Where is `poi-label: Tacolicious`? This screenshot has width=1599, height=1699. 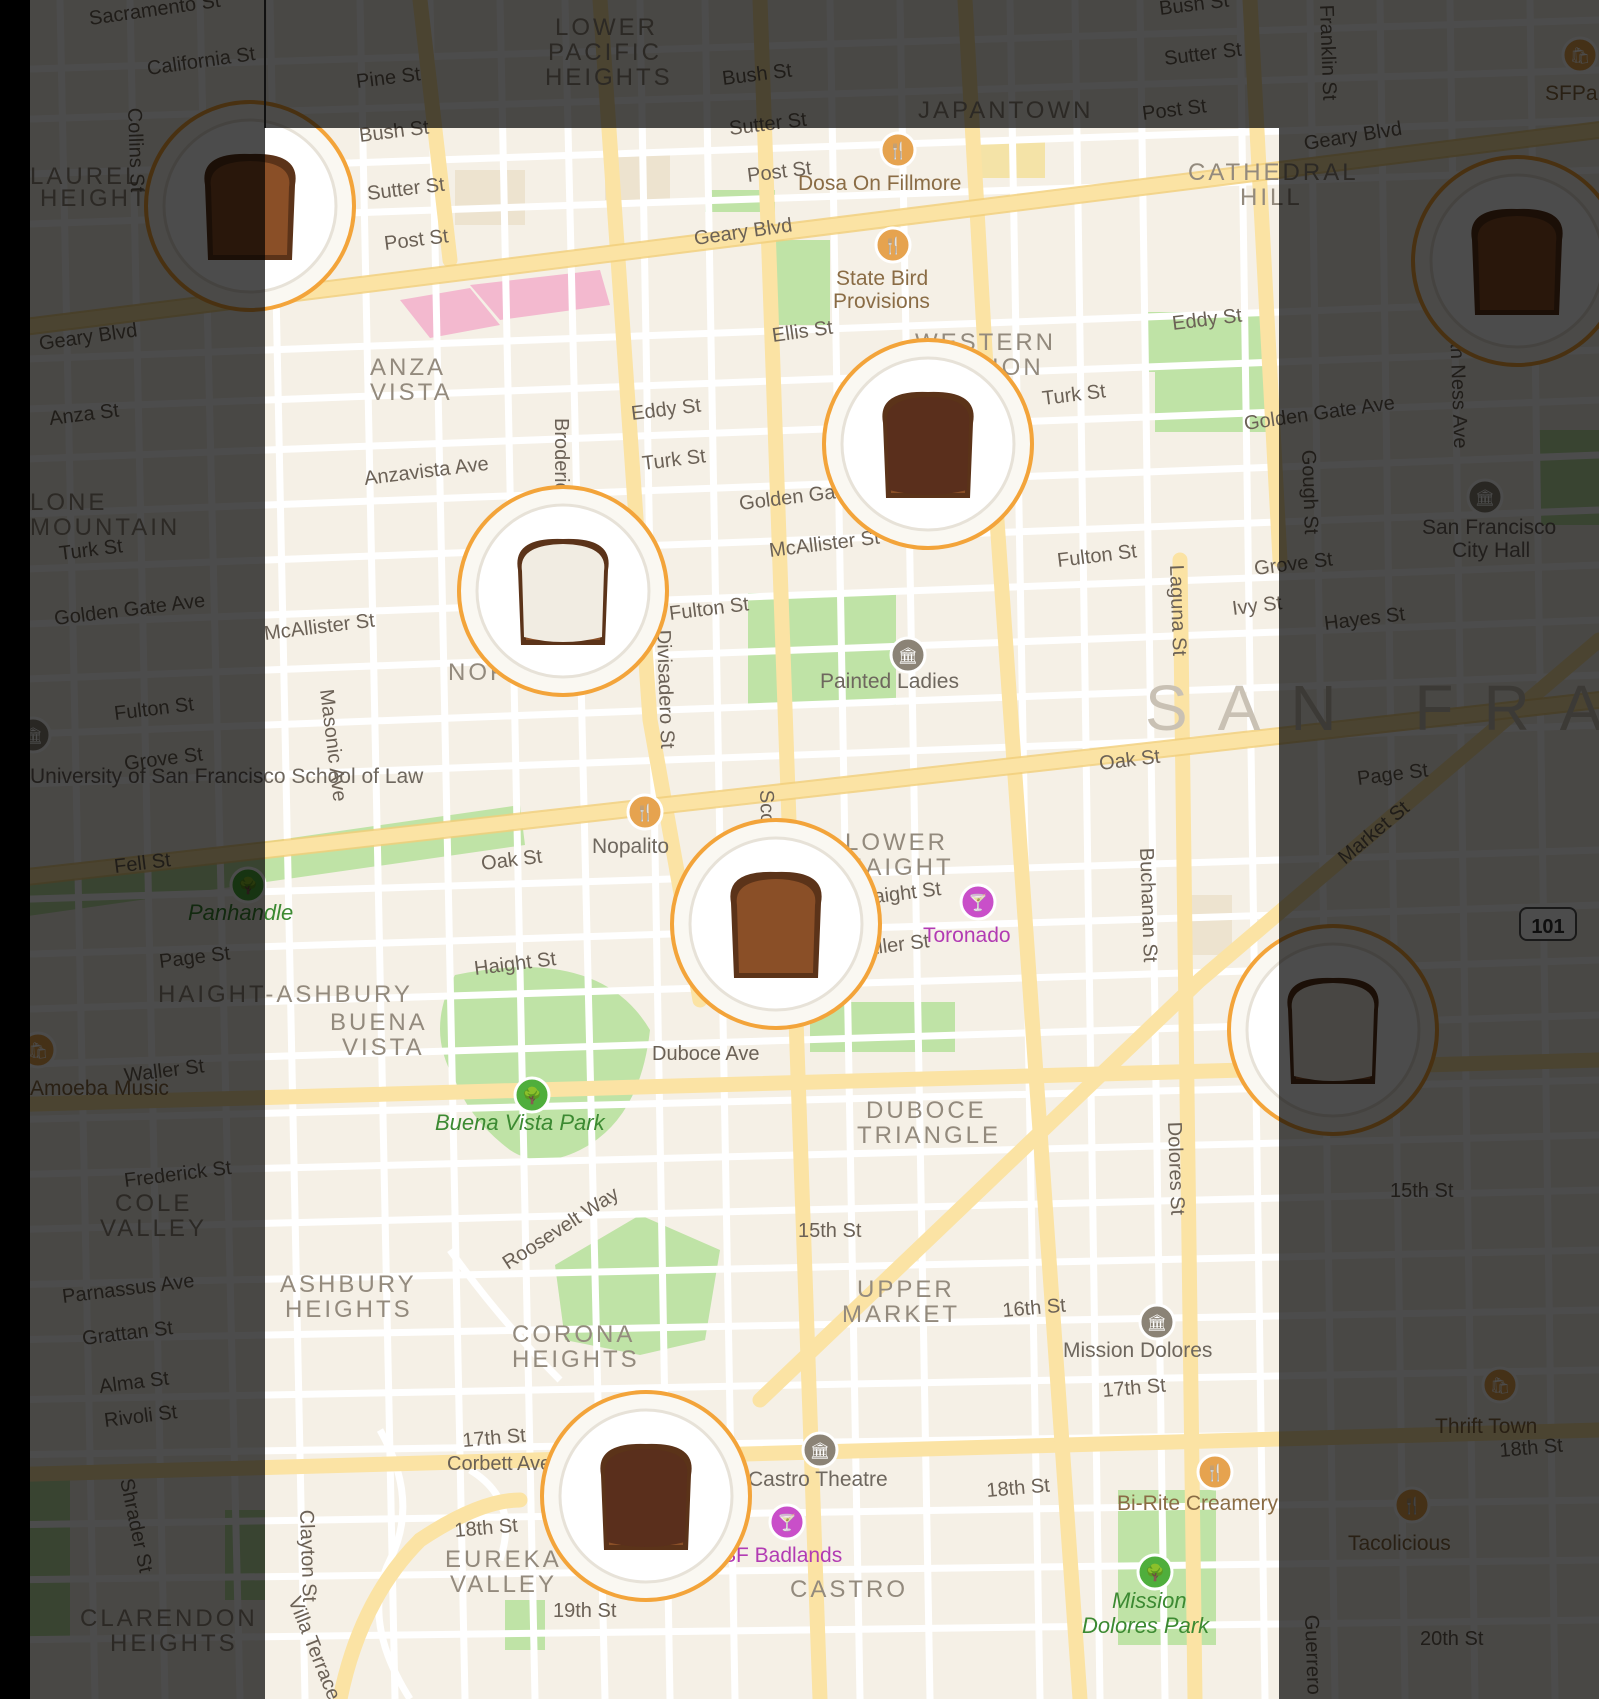
poi-label: Tacolicious is located at coordinates (1399, 1543).